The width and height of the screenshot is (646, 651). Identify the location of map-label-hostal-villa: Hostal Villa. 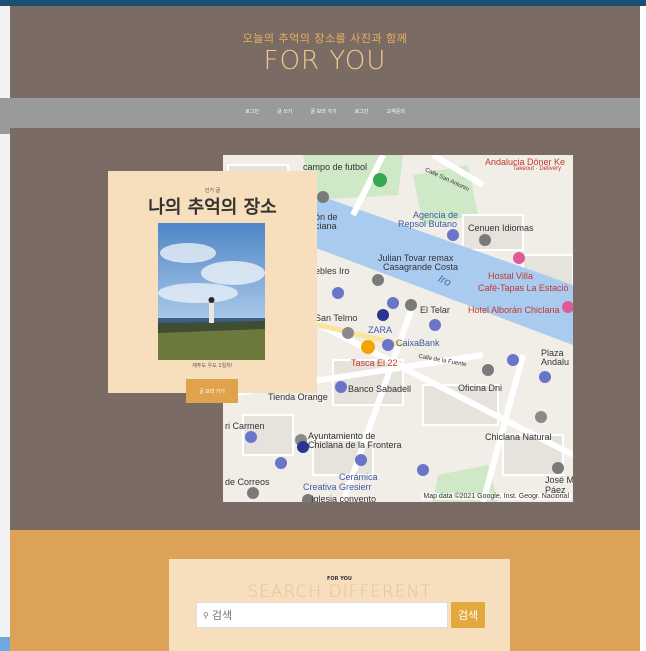
(510, 276).